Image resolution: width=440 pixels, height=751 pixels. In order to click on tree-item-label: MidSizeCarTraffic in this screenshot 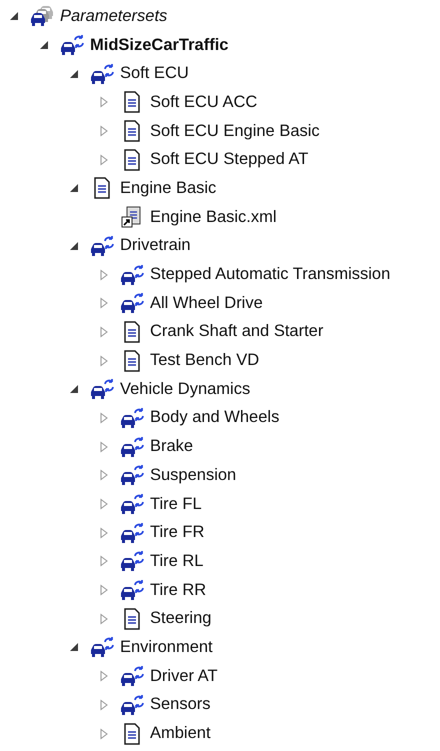, I will do `click(159, 45)`.